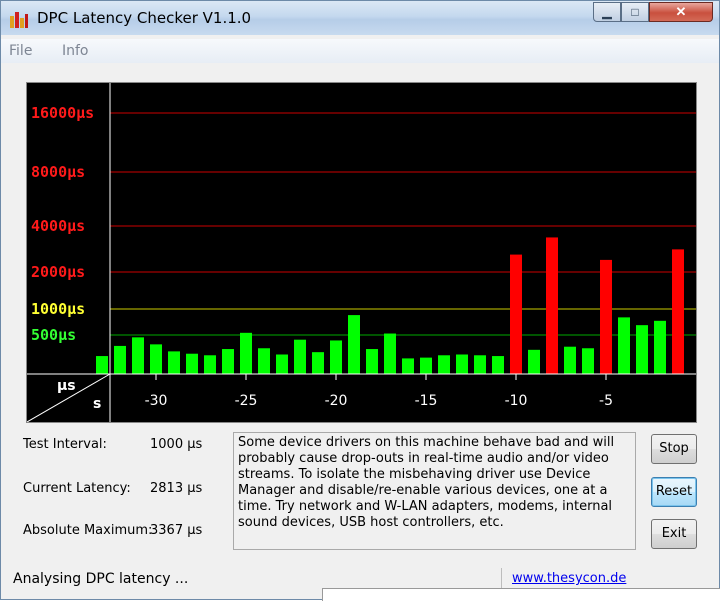 The height and width of the screenshot is (601, 720). What do you see at coordinates (144, 18) in the screenshot?
I see `window-title: DPC Latency Checker V1.1.0` at bounding box center [144, 18].